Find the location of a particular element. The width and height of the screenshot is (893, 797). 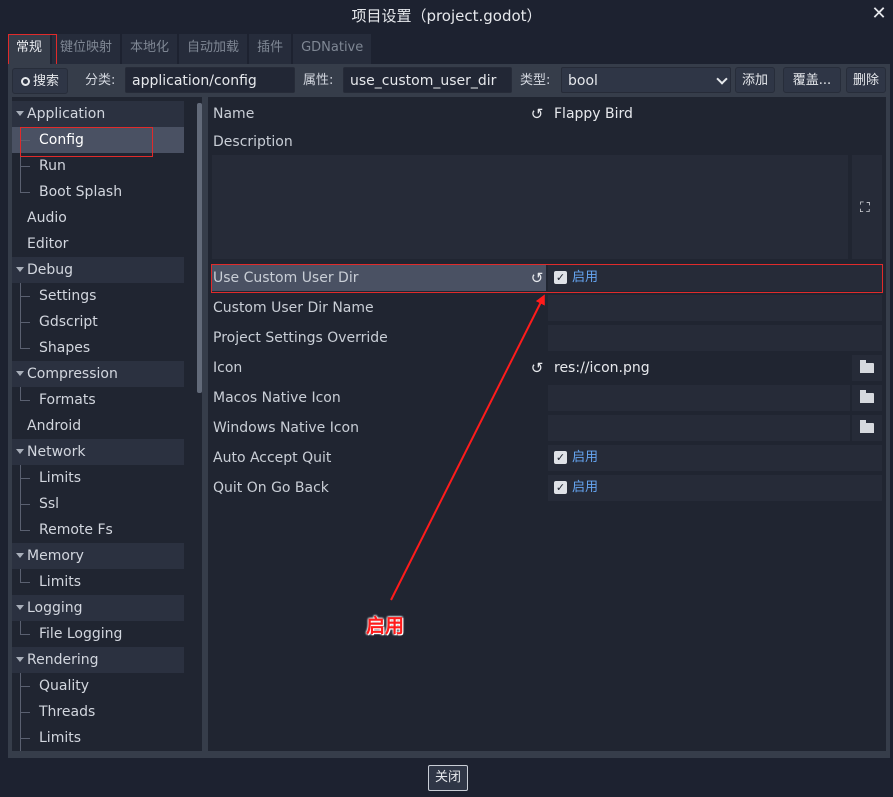

tree-item-debug: Debug is located at coordinates (98, 270).